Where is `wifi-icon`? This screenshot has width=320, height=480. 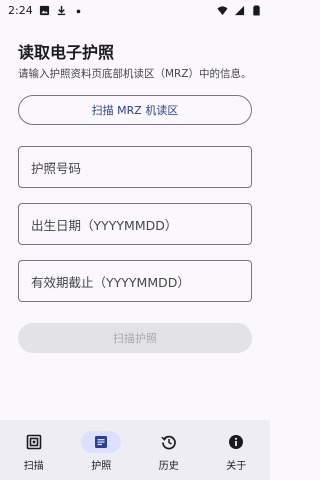
wifi-icon is located at coordinates (222, 10).